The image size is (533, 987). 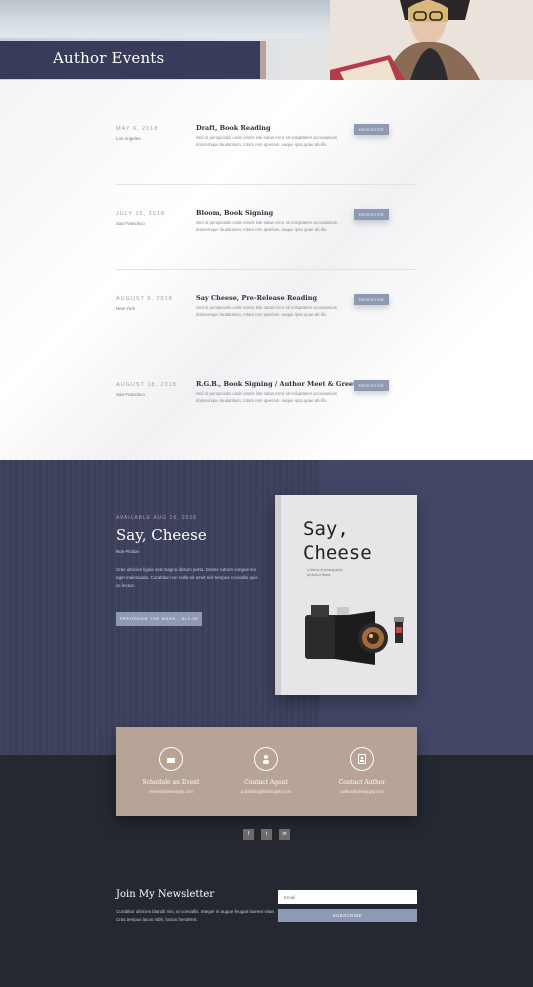 What do you see at coordinates (319, 575) in the screenshot?
I see `cover-subtitle-line: by Author Name` at bounding box center [319, 575].